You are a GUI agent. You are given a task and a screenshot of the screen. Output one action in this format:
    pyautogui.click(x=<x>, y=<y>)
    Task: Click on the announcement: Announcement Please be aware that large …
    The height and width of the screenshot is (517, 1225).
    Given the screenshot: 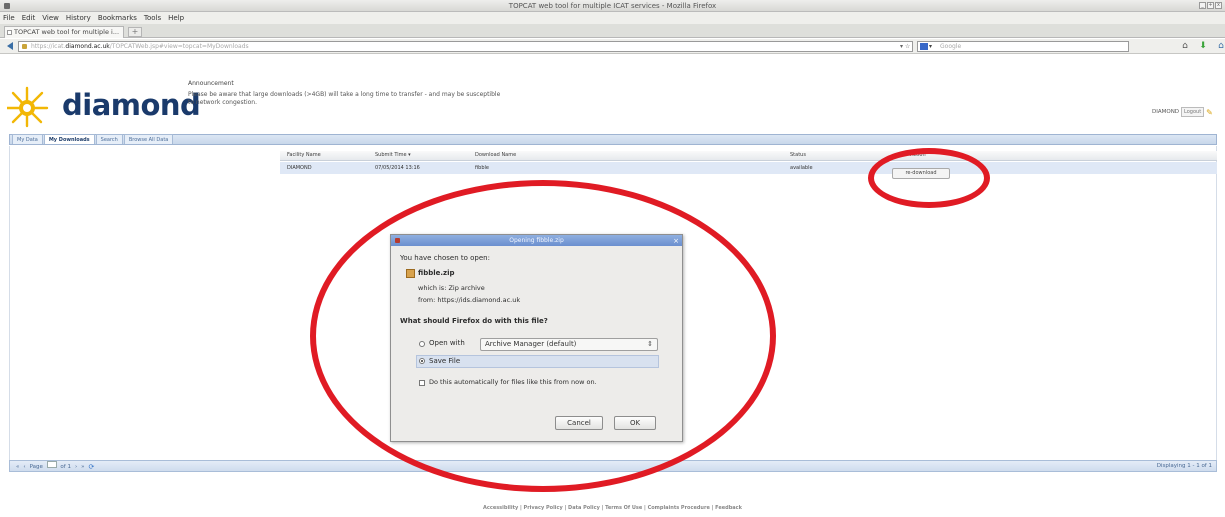 What is the action you would take?
    pyautogui.click(x=348, y=93)
    